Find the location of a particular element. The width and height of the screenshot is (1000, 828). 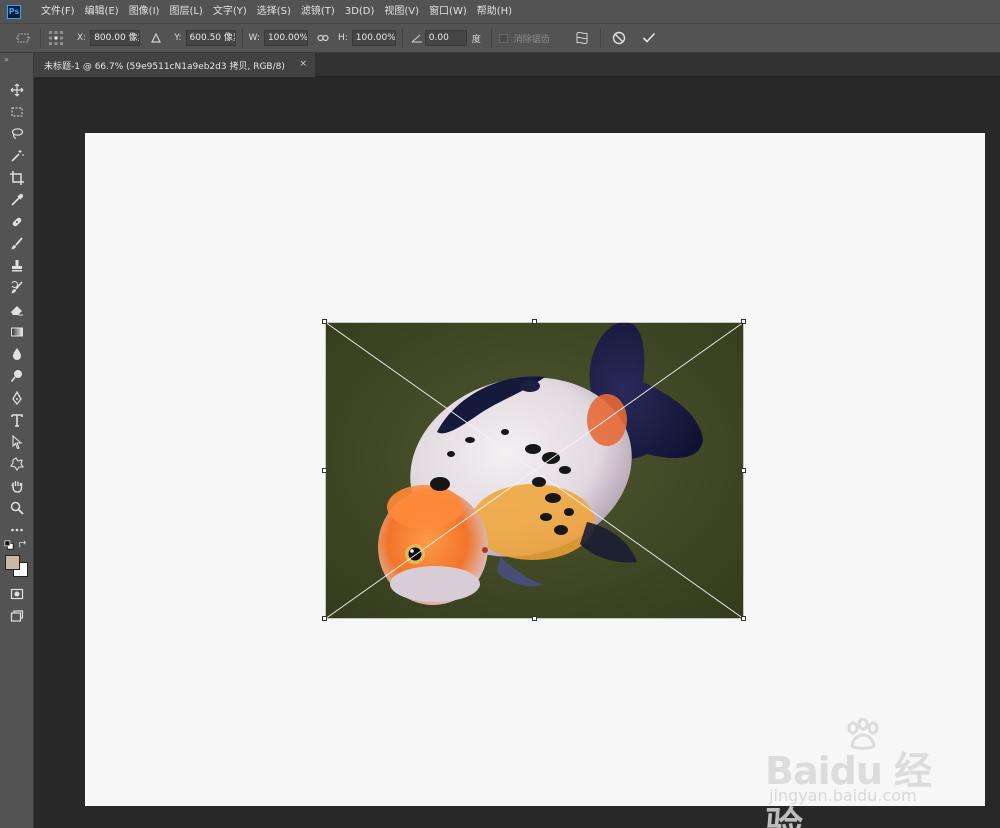

menu-type: 文字(Y) is located at coordinates (230, 11).